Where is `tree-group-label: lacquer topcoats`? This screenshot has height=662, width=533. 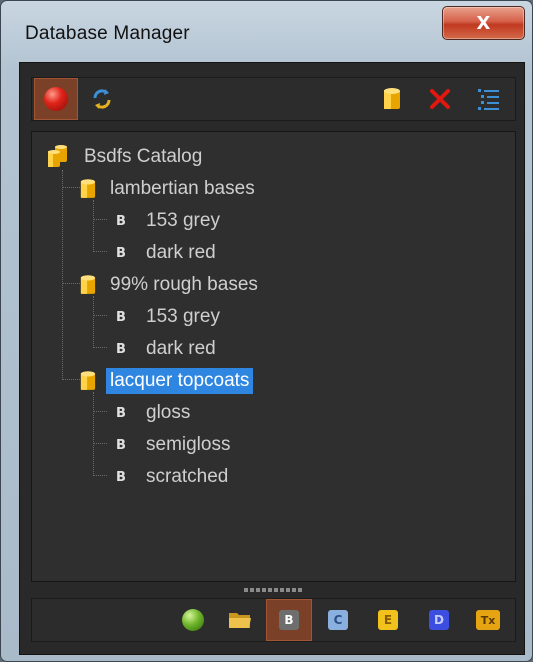 tree-group-label: lacquer topcoats is located at coordinates (180, 381).